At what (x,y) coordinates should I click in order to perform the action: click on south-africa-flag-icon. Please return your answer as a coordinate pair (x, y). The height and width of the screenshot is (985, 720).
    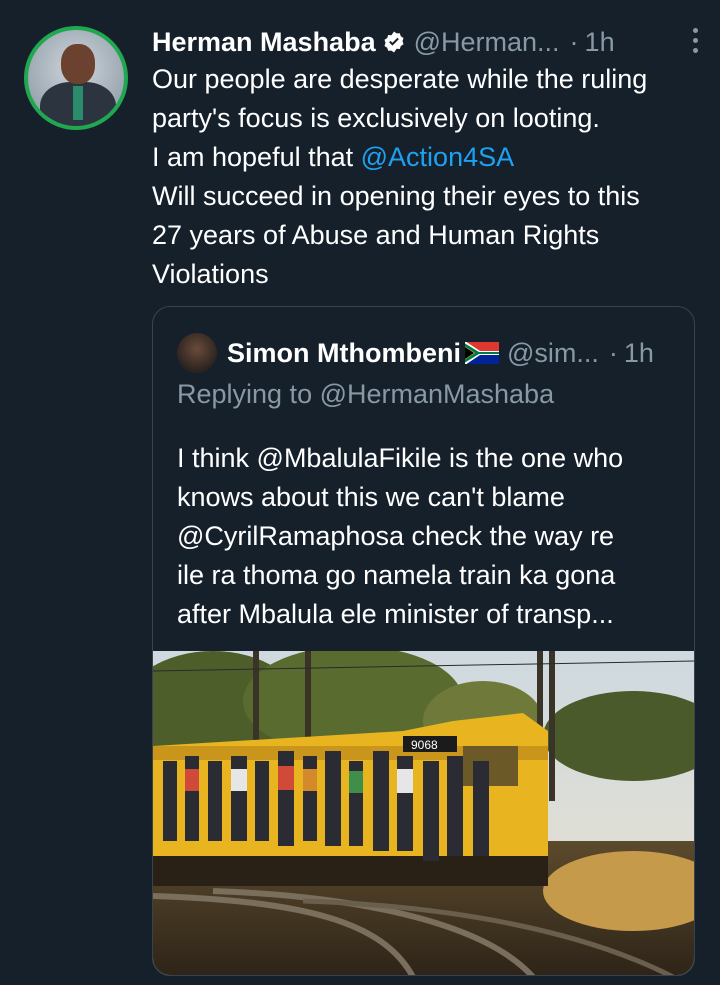
    Looking at the image, I should click on (481, 353).